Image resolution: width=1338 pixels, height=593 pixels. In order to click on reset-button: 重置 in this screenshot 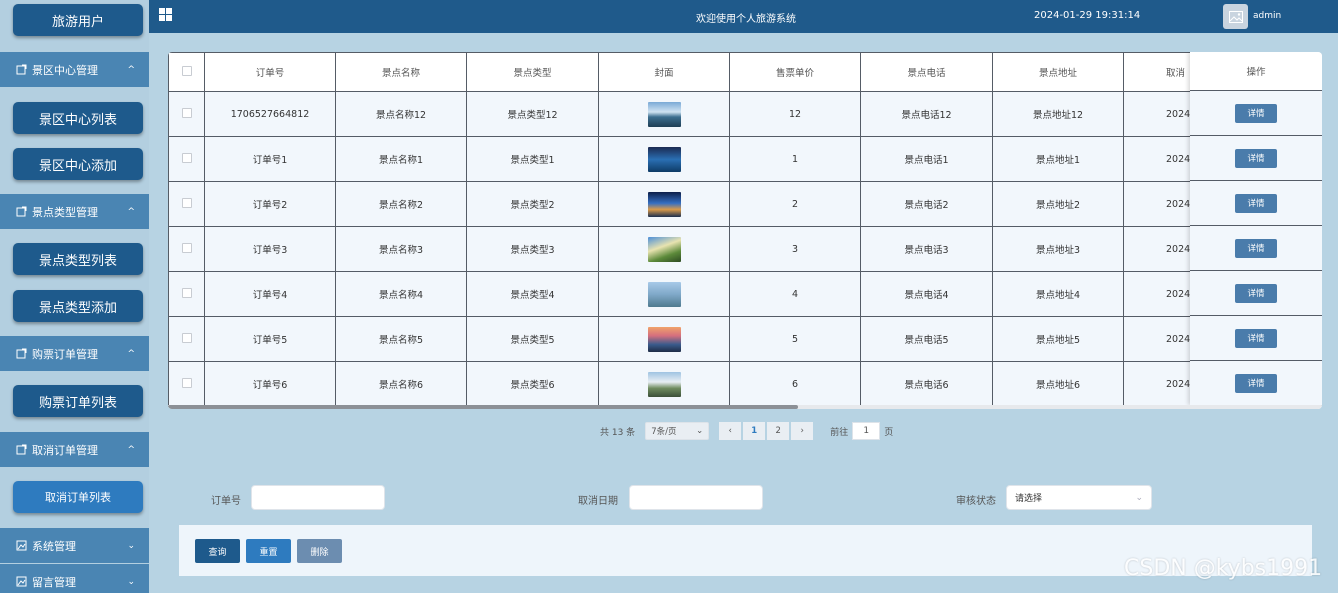, I will do `click(268, 551)`.